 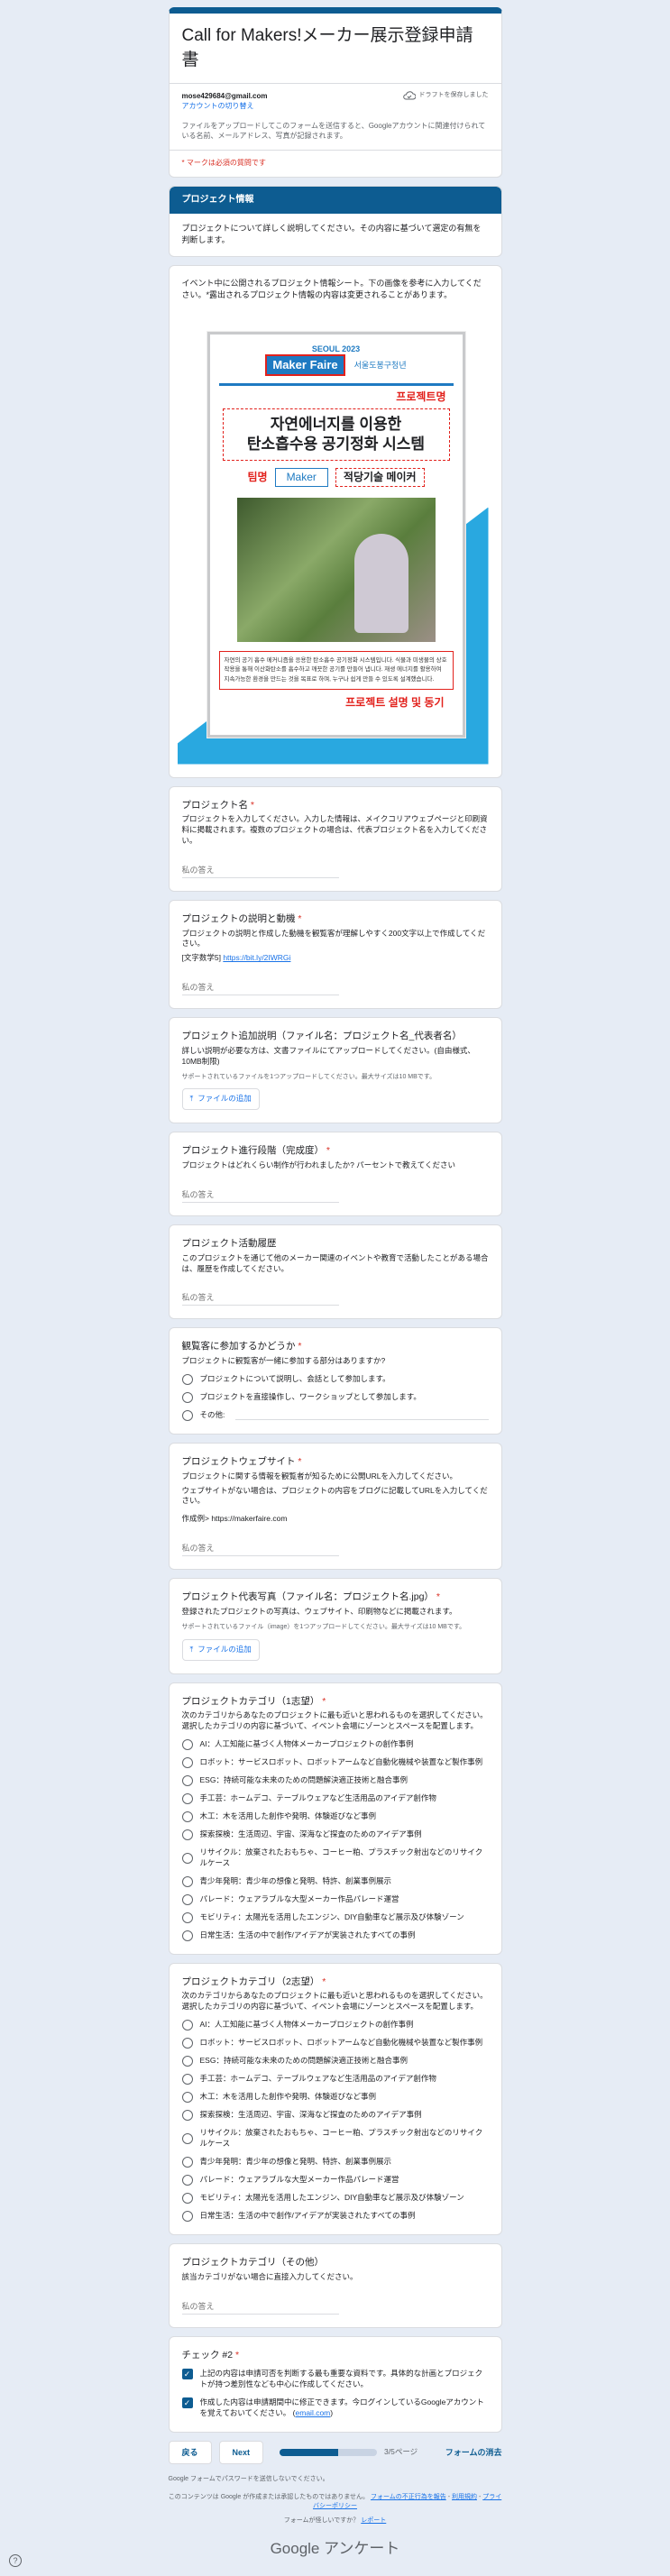 I want to click on website-input, so click(x=260, y=1549).